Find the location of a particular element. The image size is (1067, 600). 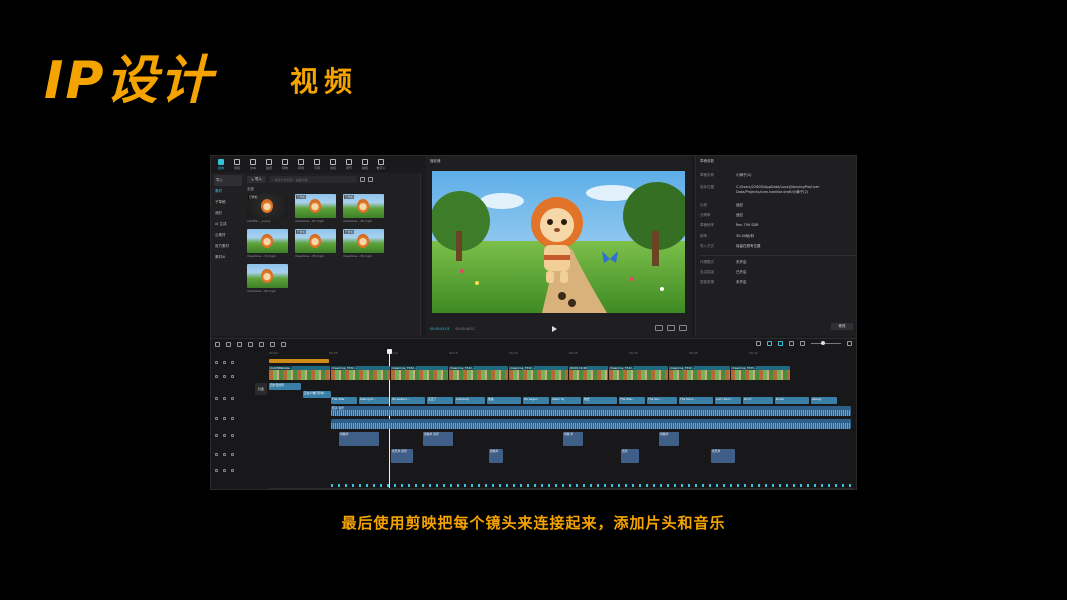

voiceover-audio-clip: 原声 音乐 is located at coordinates (591, 411).